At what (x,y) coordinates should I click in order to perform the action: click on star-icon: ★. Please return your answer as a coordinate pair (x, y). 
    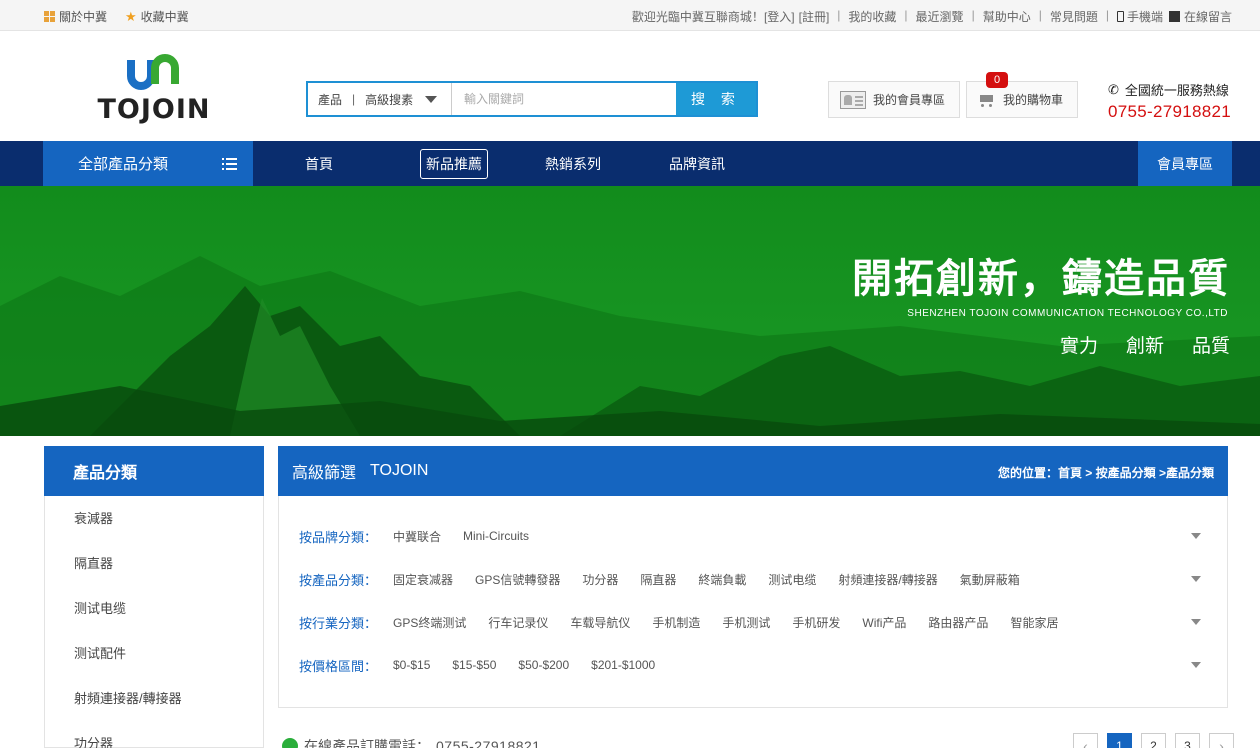
    Looking at the image, I should click on (131, 16).